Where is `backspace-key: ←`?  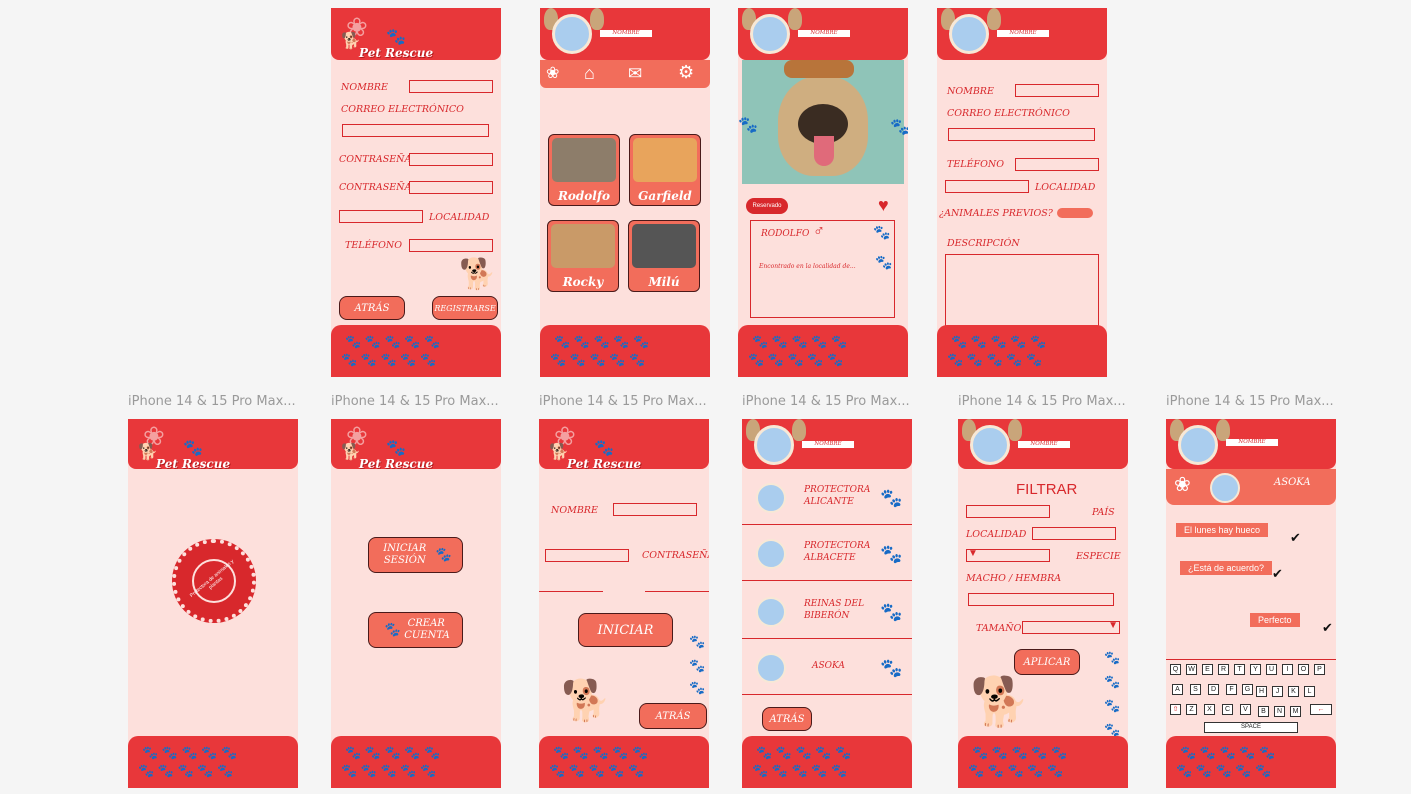
backspace-key: ← is located at coordinates (1321, 709).